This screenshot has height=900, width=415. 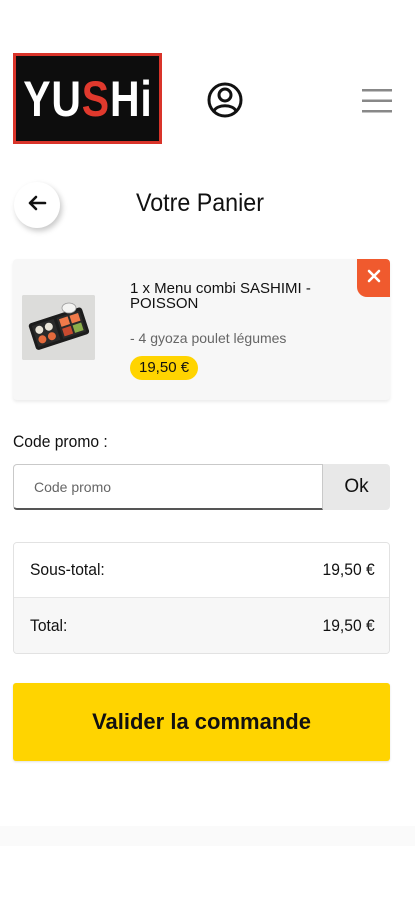 I want to click on promo-label: Code promo :, so click(x=60, y=441).